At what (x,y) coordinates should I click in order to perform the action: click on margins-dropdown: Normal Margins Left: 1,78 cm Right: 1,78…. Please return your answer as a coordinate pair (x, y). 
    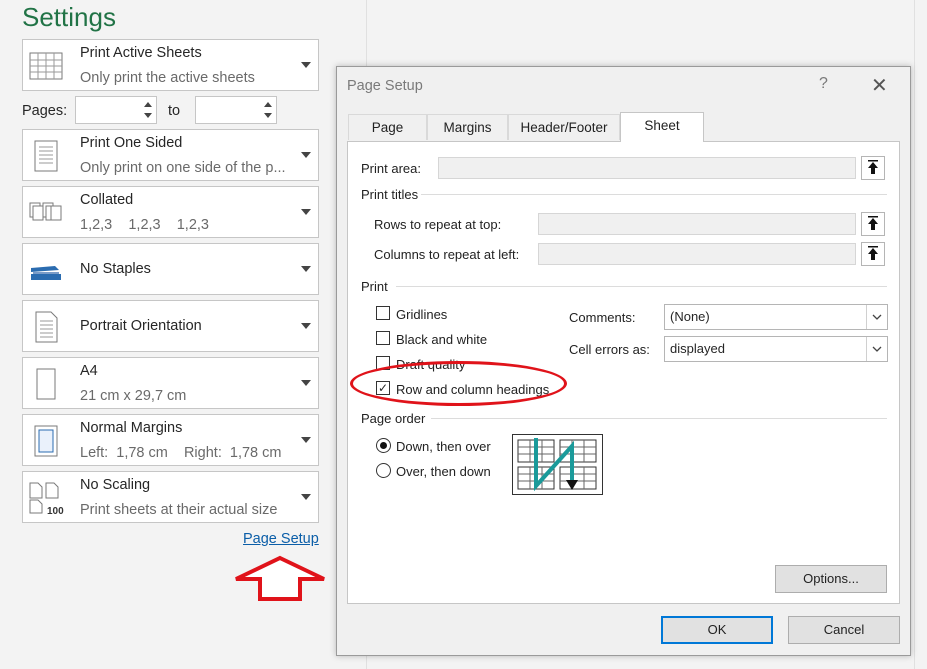
    Looking at the image, I should click on (170, 440).